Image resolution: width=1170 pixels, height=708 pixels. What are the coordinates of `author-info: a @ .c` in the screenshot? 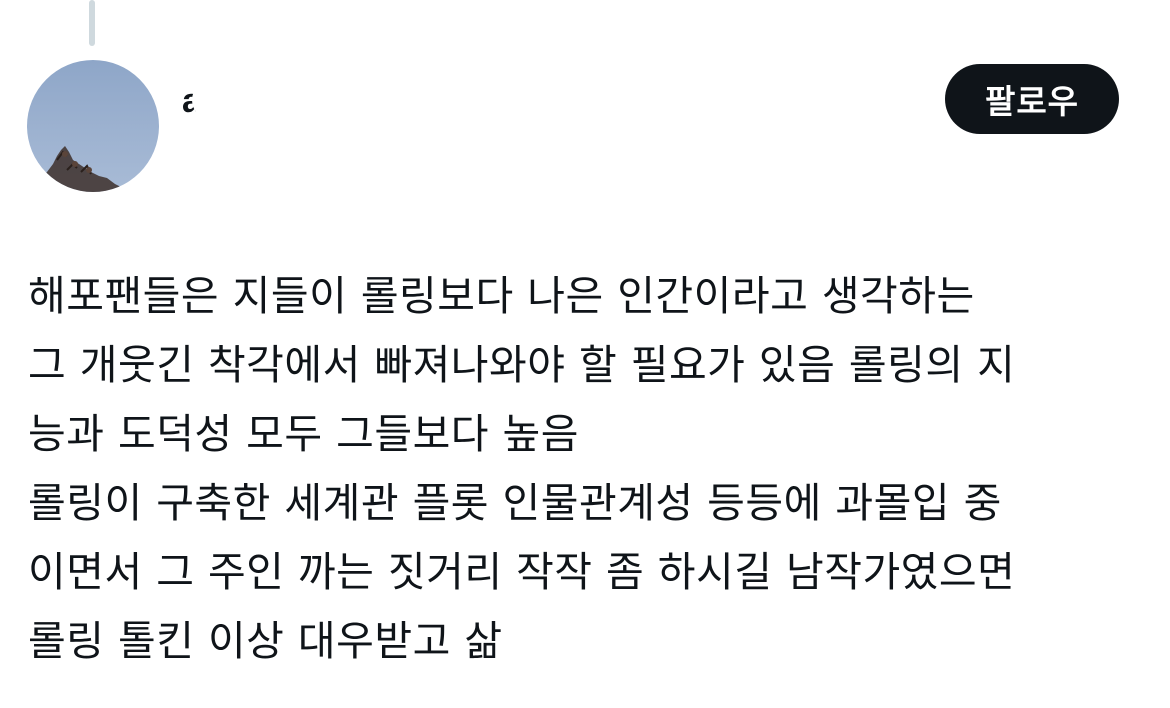 It's located at (352, 160).